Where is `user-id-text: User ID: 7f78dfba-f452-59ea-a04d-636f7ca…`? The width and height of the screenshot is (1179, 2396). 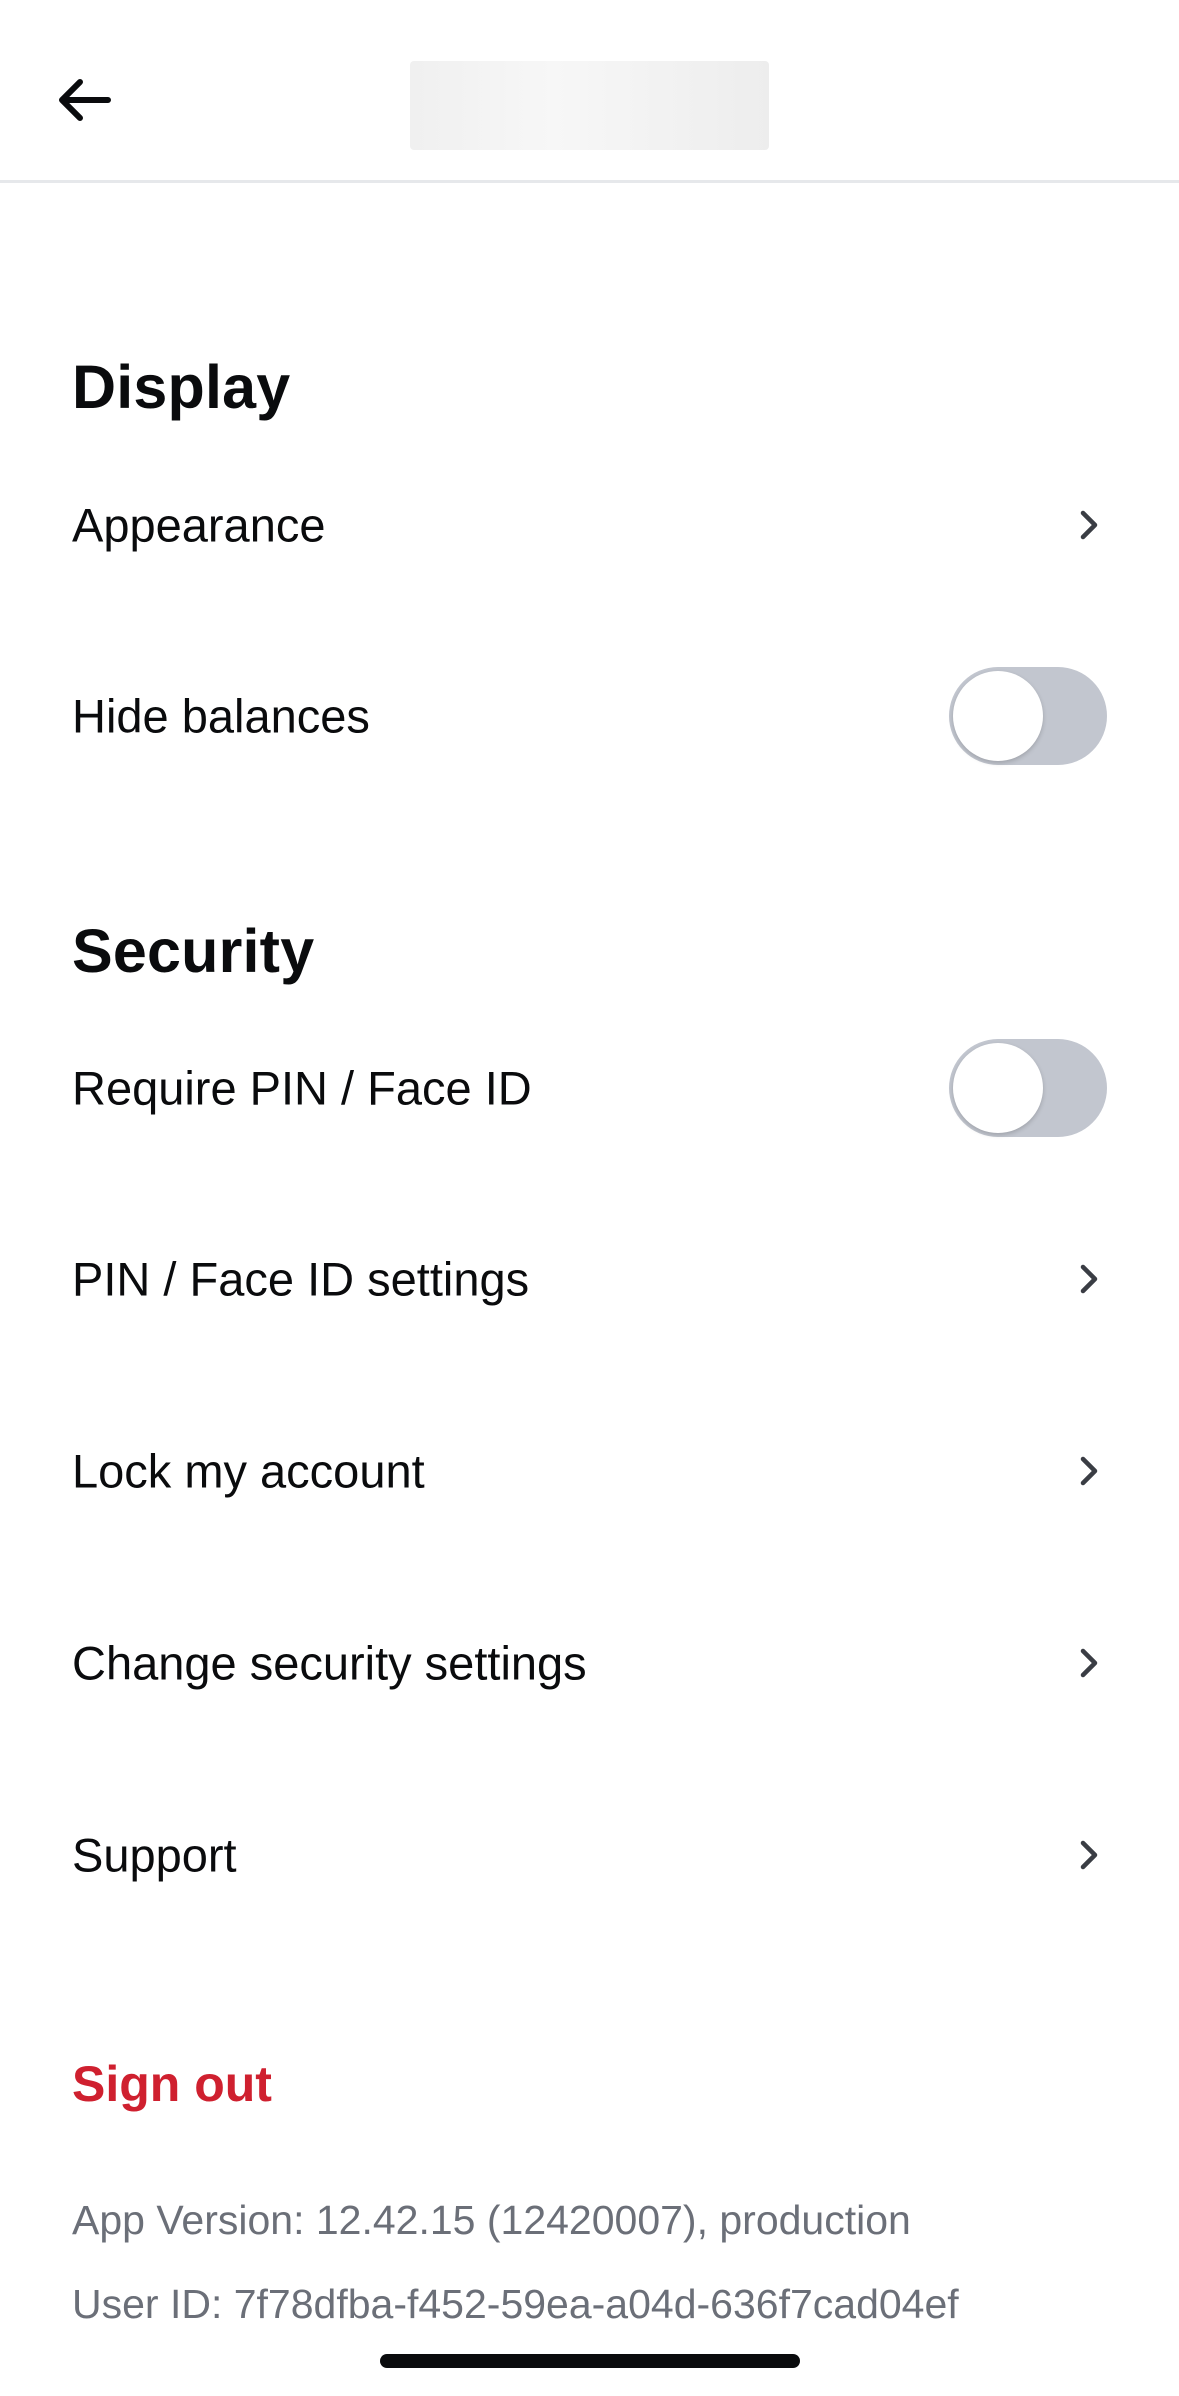
user-id-text: User ID: 7f78dfba-f452-59ea-a04d-636f7ca… is located at coordinates (515, 2304).